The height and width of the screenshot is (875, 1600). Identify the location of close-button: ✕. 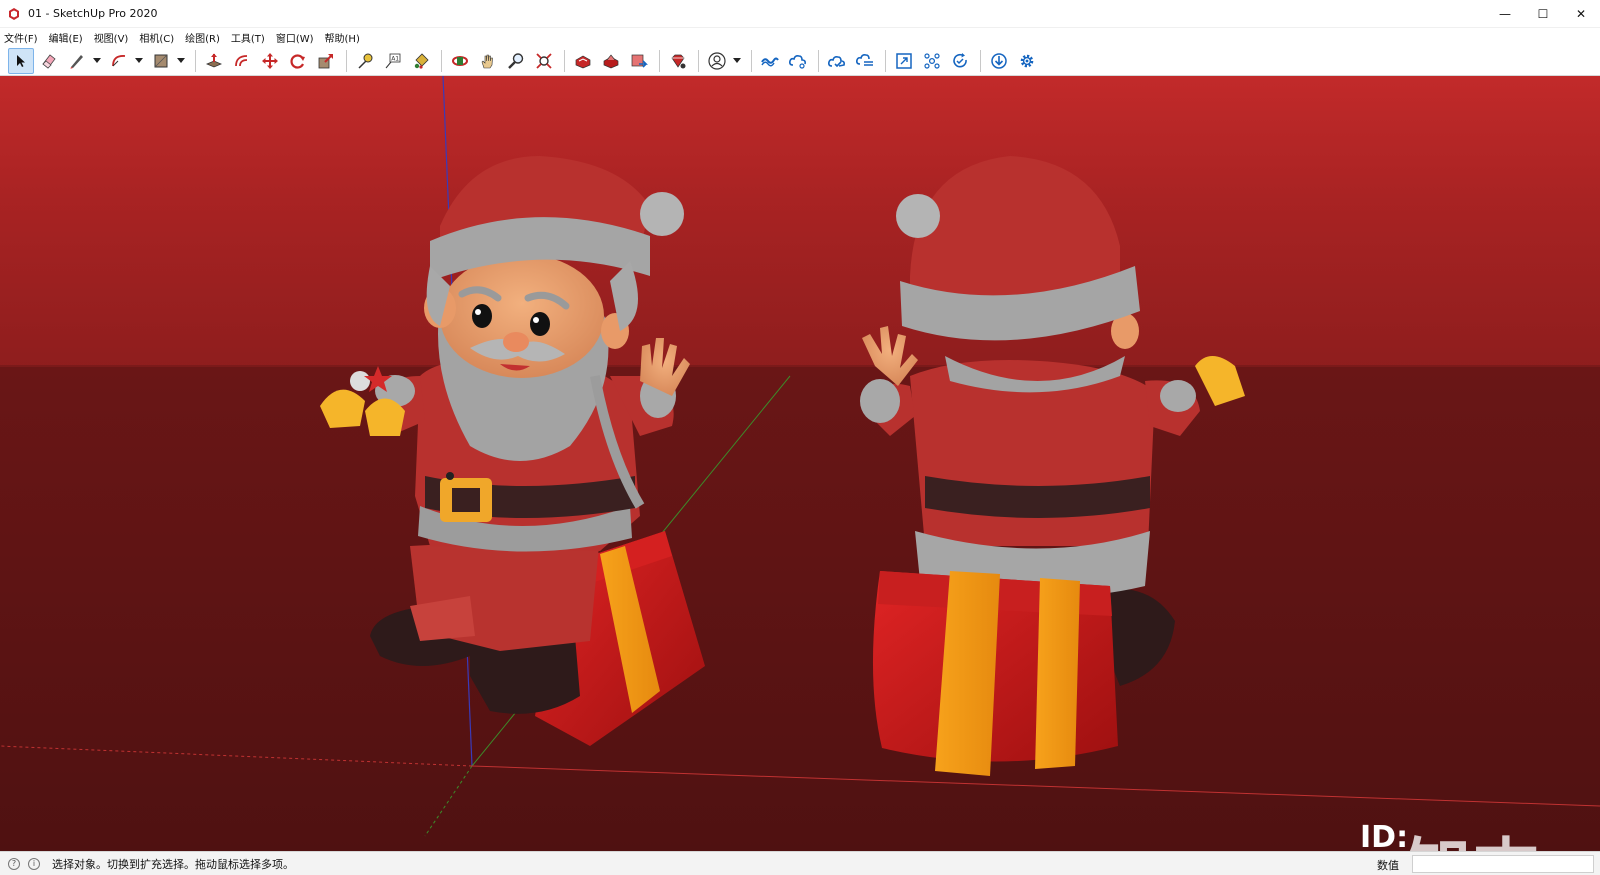
(1581, 14).